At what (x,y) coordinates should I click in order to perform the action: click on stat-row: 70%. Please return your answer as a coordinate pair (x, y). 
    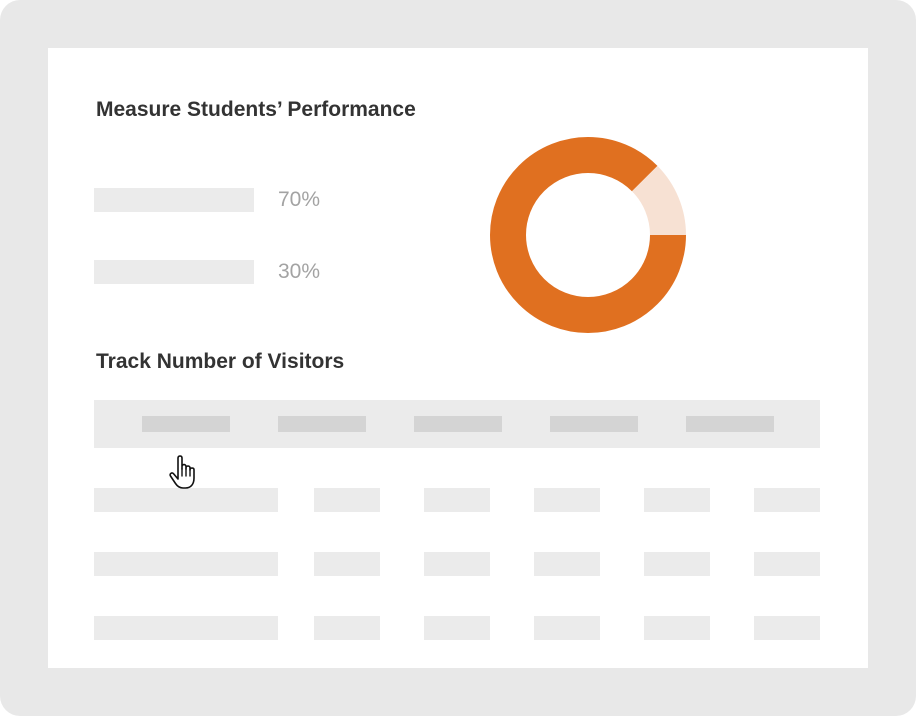
    Looking at the image, I should click on (224, 200).